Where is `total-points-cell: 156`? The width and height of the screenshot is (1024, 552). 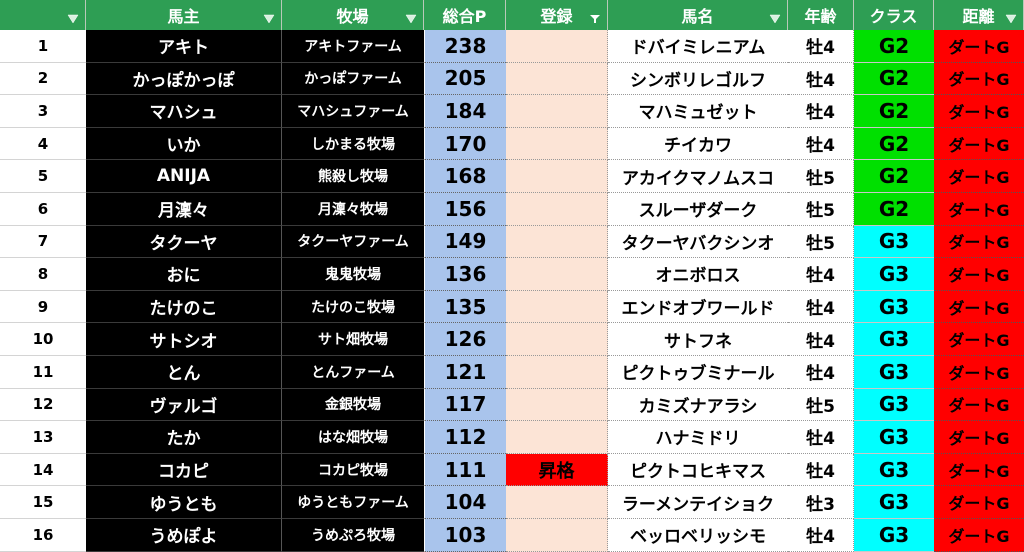 total-points-cell: 156 is located at coordinates (465, 209).